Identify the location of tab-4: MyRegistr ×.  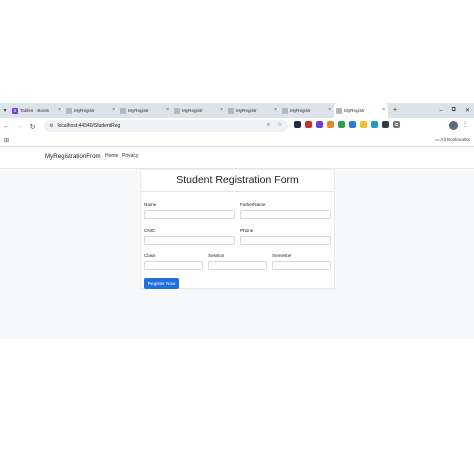
(253, 110).